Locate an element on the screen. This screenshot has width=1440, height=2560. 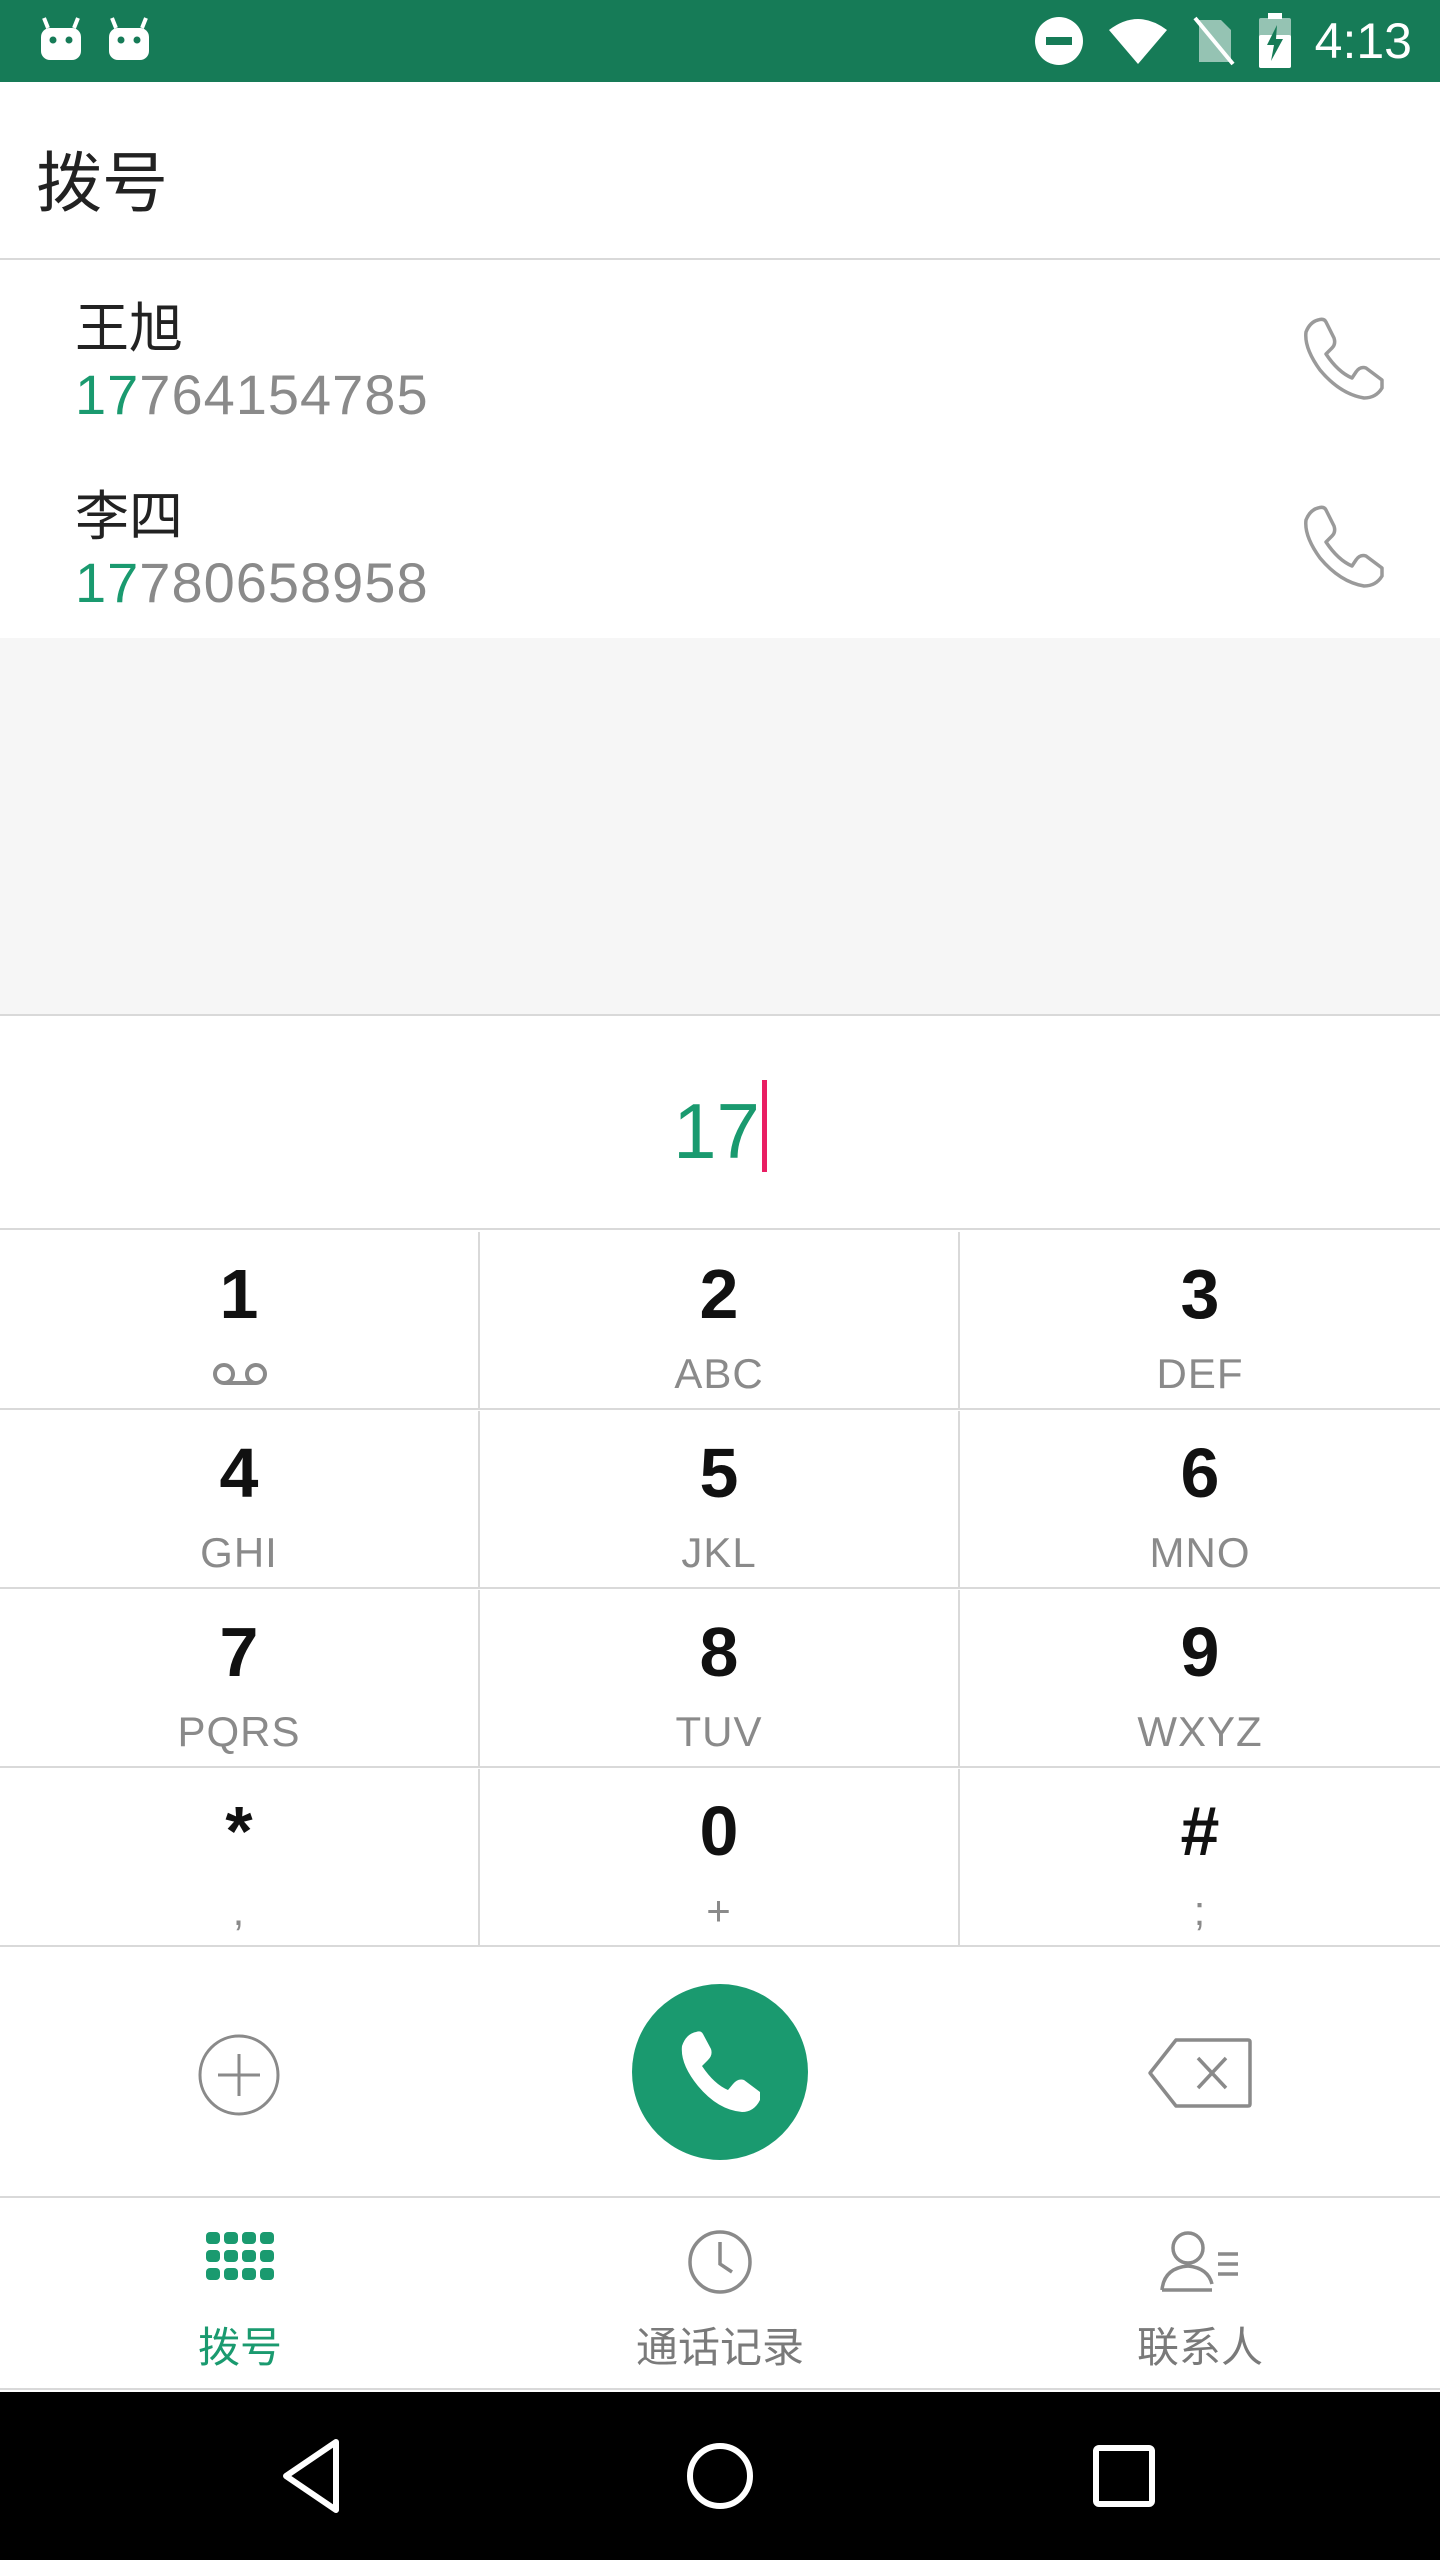
tab-label: 联系人 is located at coordinates (1199, 2347).